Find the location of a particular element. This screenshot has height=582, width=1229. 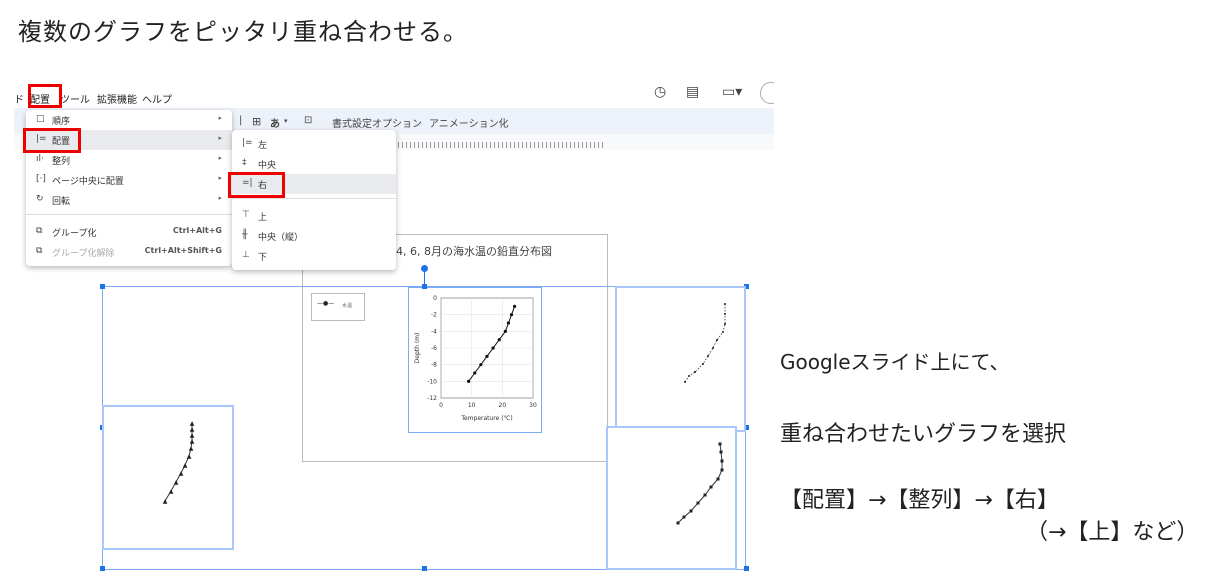

align-top-item: ⊤ 上 is located at coordinates (314, 216).